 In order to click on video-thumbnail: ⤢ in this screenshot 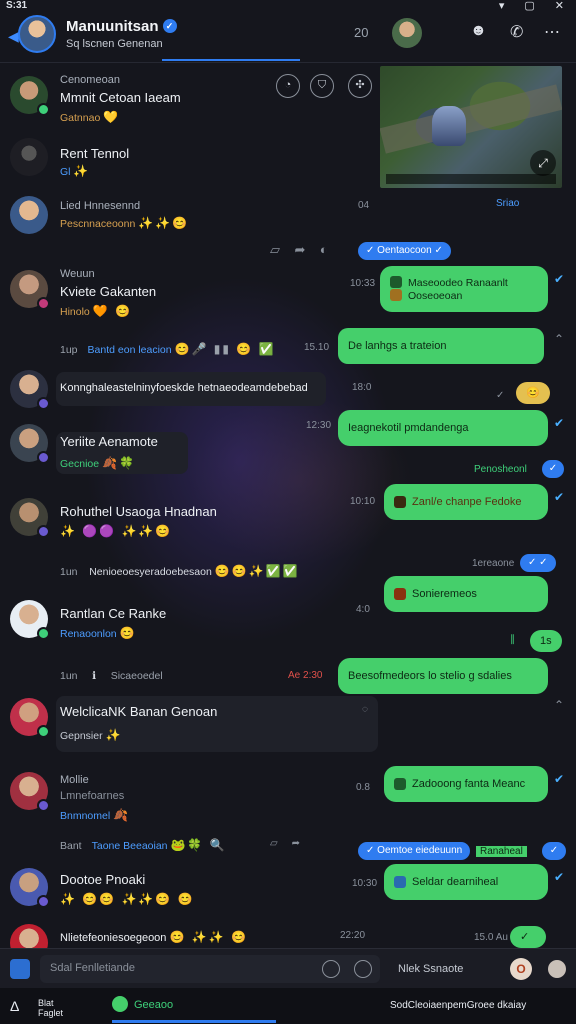, I will do `click(471, 127)`.